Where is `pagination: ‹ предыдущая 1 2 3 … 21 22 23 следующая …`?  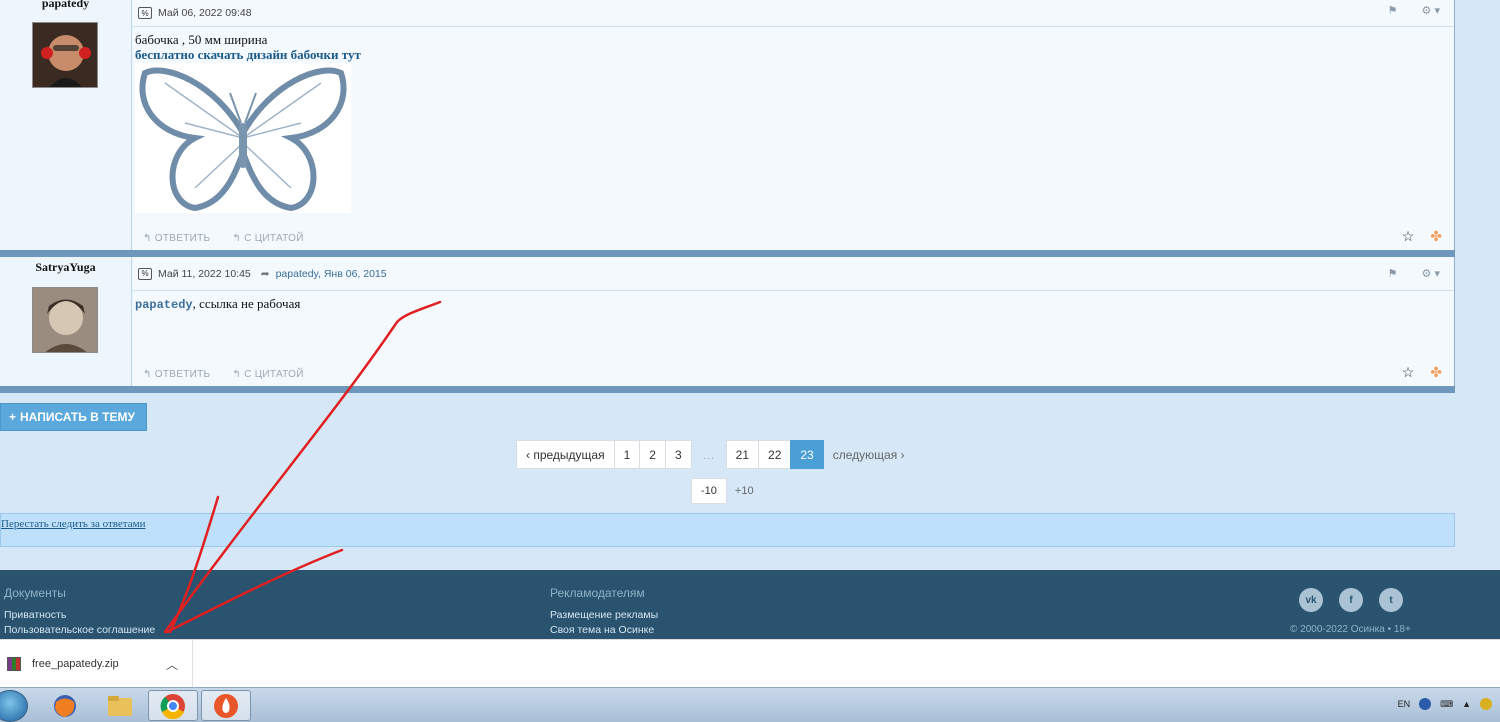 pagination: ‹ предыдущая 1 2 3 … 21 22 23 следующая … is located at coordinates (715, 454).